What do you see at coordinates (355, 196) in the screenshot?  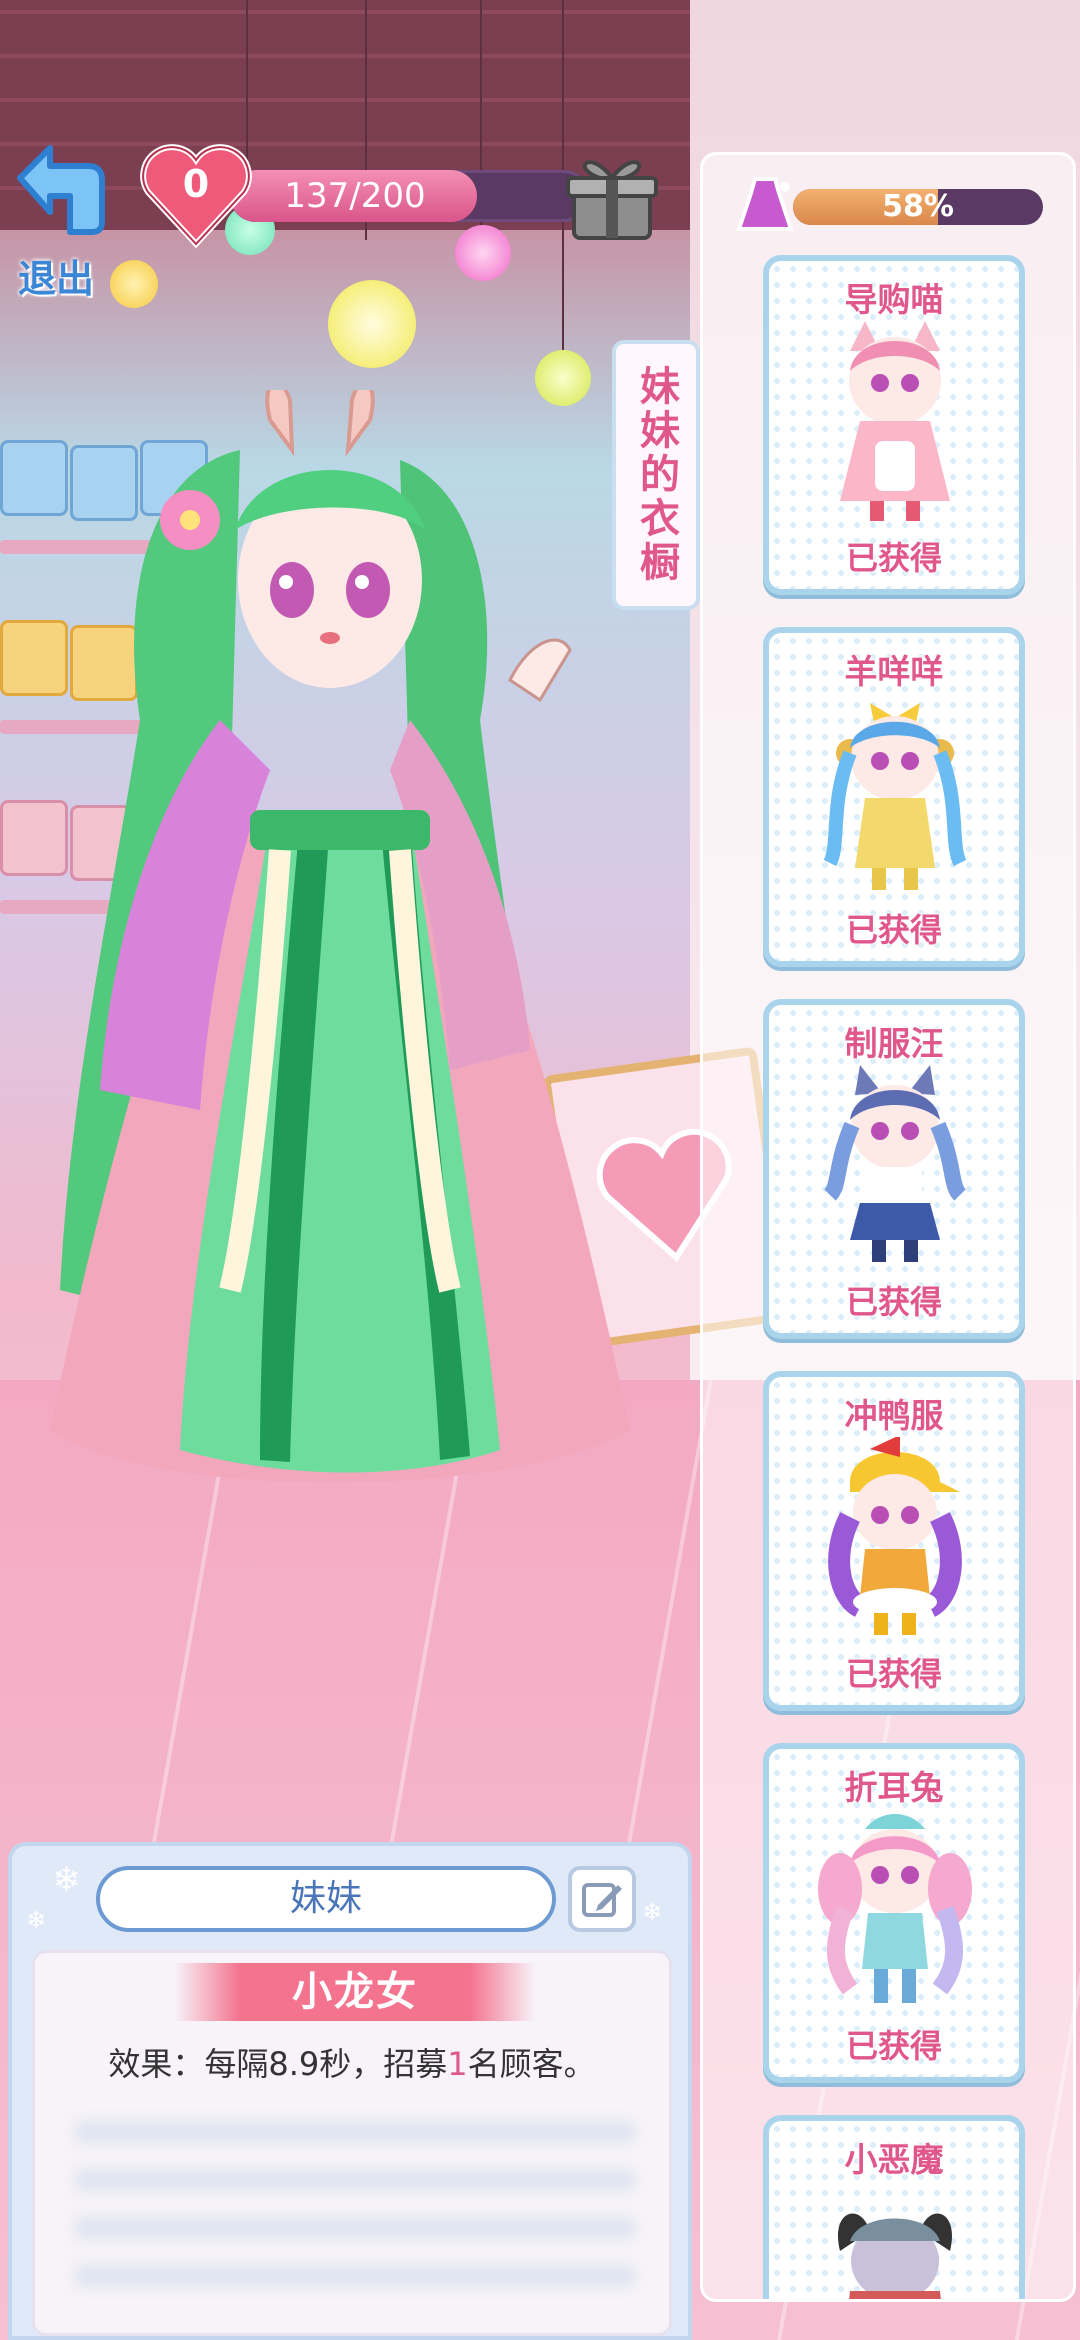 I see `heart-progress-text: 137/200` at bounding box center [355, 196].